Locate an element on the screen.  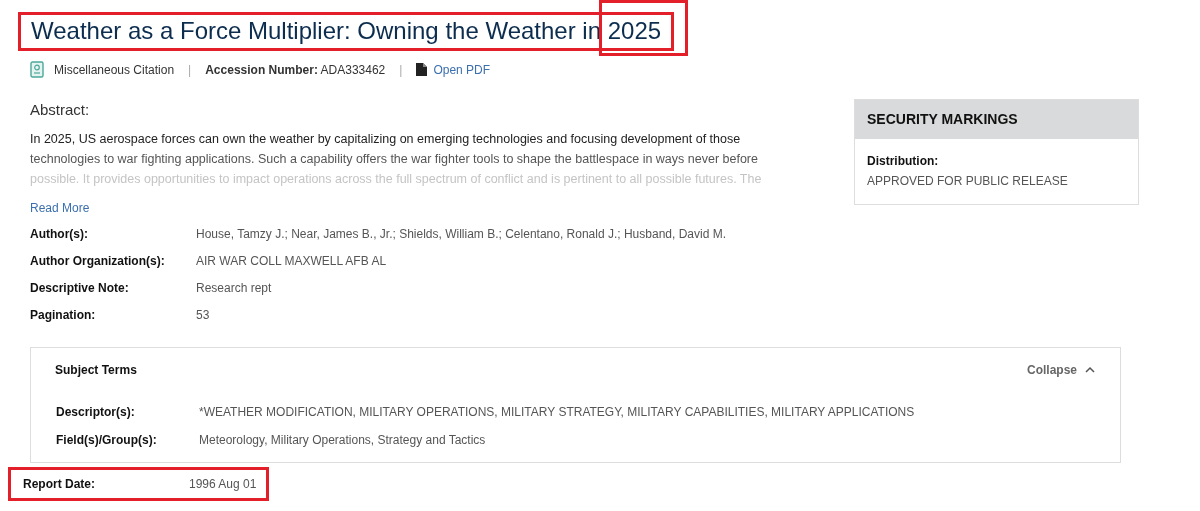
field-label: Pagination: is located at coordinates (63, 315).